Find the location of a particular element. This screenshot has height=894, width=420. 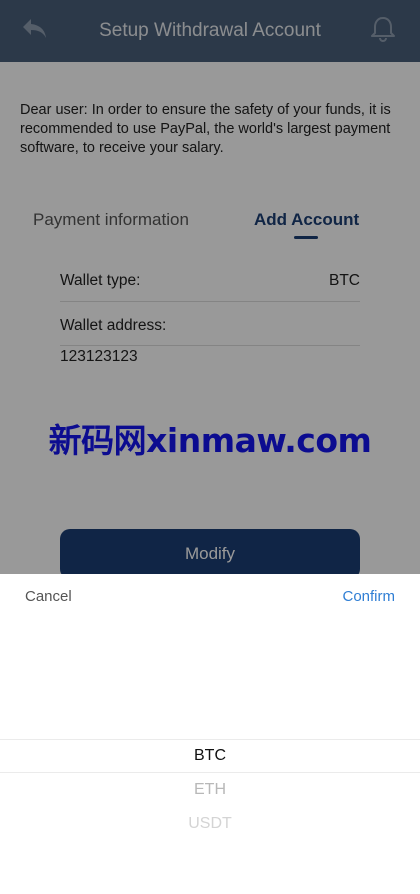

picker-cancel-button: Cancel is located at coordinates (48, 596).